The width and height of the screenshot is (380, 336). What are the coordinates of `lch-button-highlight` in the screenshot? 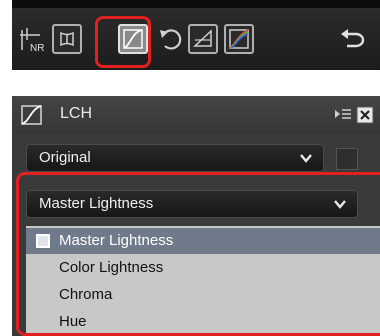 It's located at (123, 42).